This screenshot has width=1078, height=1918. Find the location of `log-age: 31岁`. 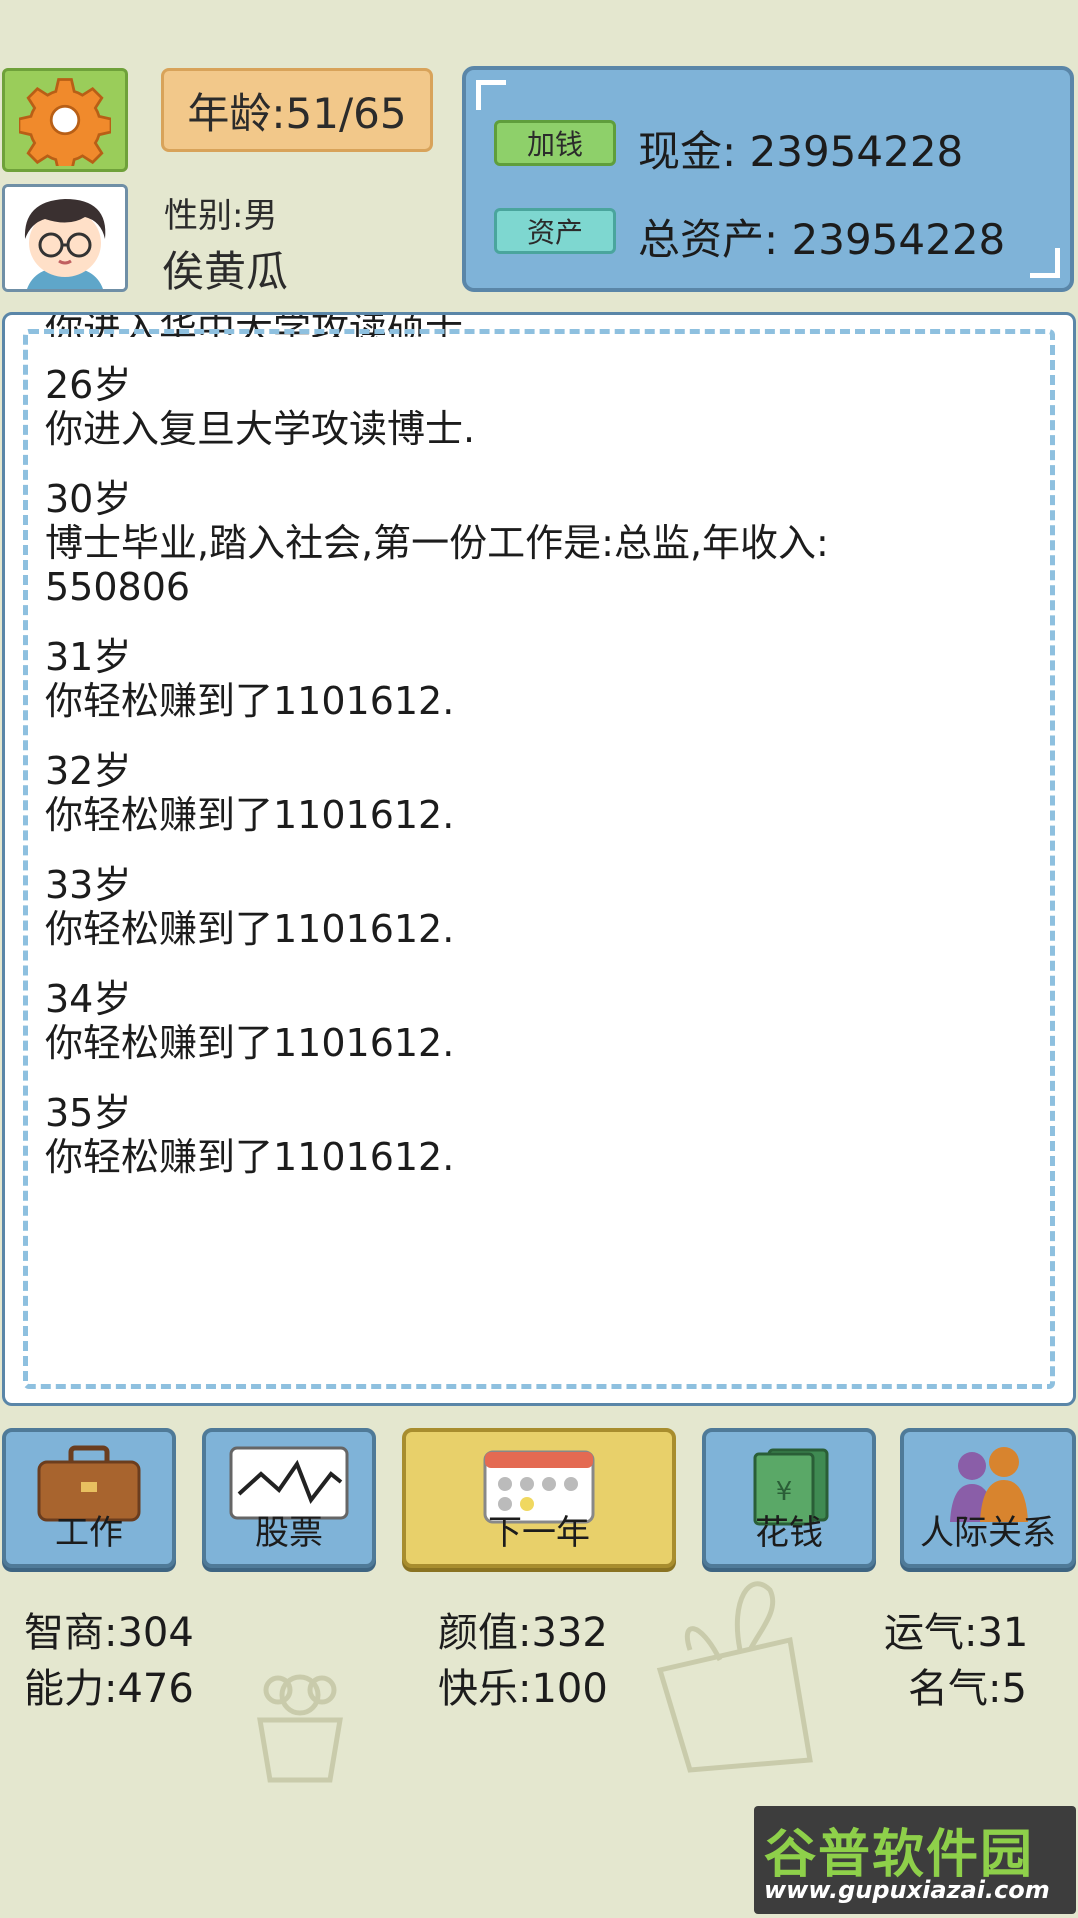

log-age: 31岁 is located at coordinates (88, 657).